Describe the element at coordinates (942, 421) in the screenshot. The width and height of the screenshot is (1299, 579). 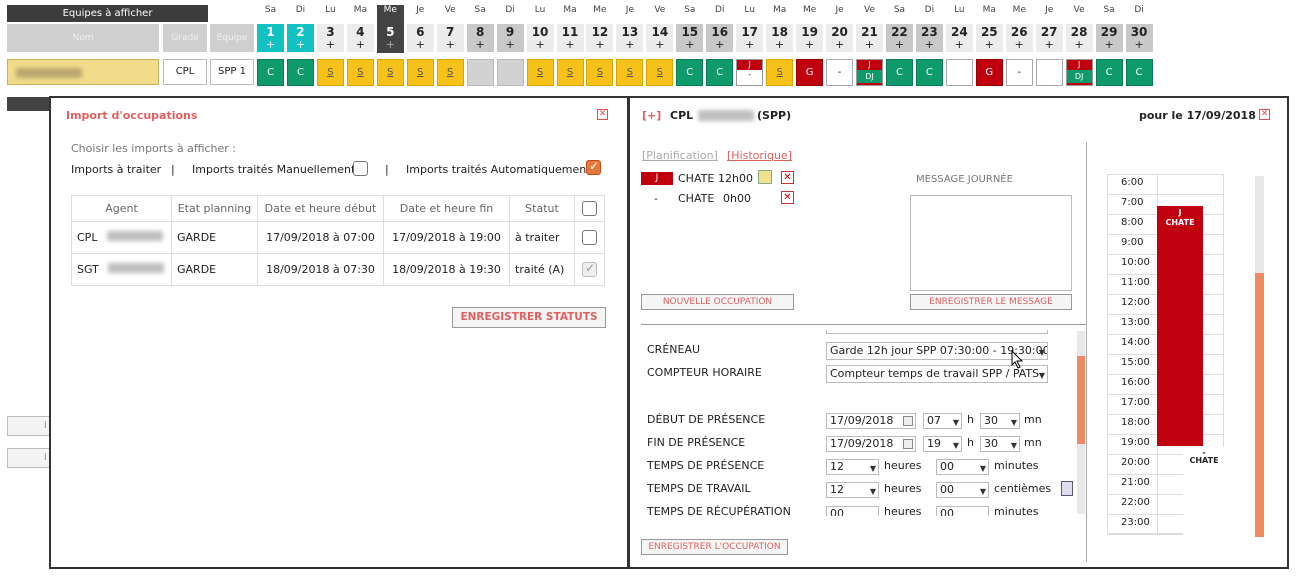
I see `start-hour-select: 07 ▼` at that location.